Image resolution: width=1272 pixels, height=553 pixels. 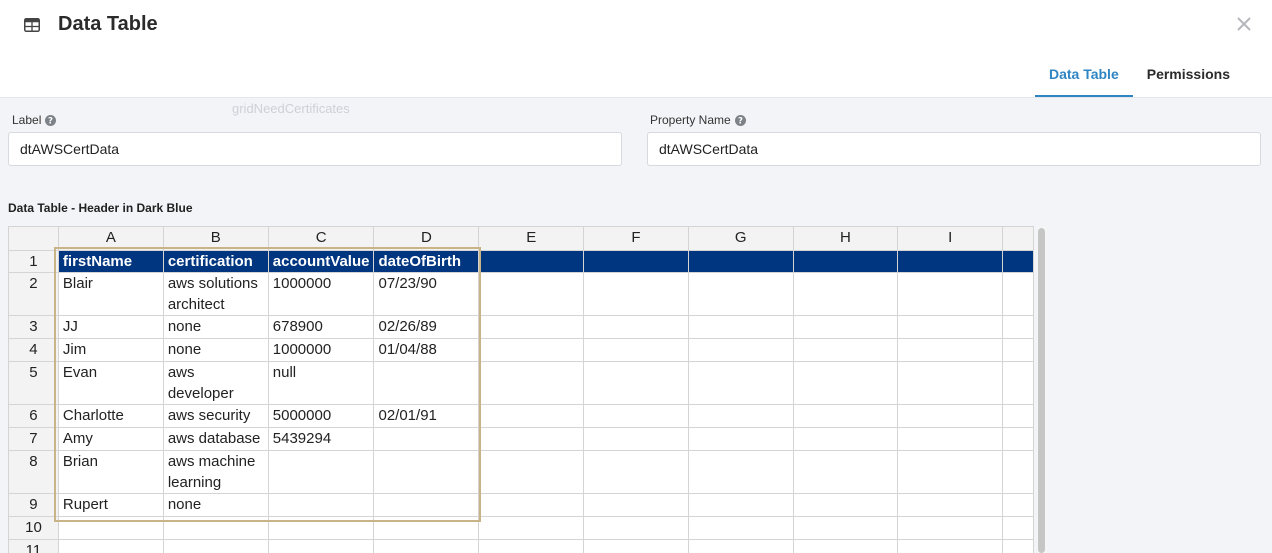 What do you see at coordinates (110, 238) in the screenshot?
I see `column-header: A` at bounding box center [110, 238].